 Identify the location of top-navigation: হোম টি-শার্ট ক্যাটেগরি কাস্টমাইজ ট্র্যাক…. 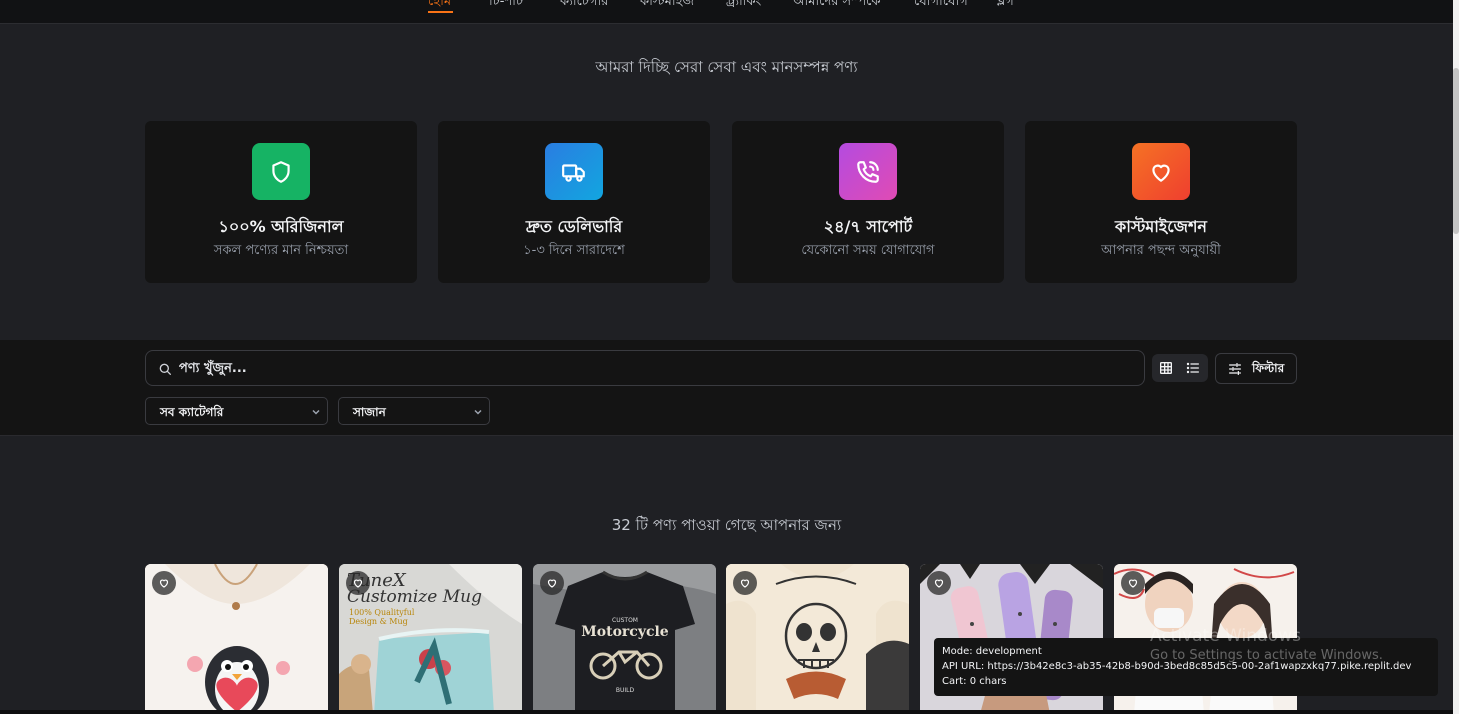
(726, 12).